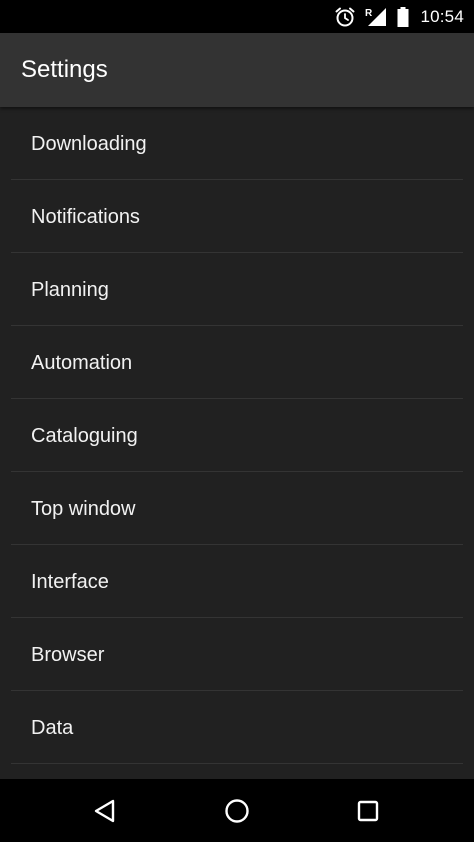 This screenshot has width=474, height=842. I want to click on roaming-indicator: R, so click(369, 13).